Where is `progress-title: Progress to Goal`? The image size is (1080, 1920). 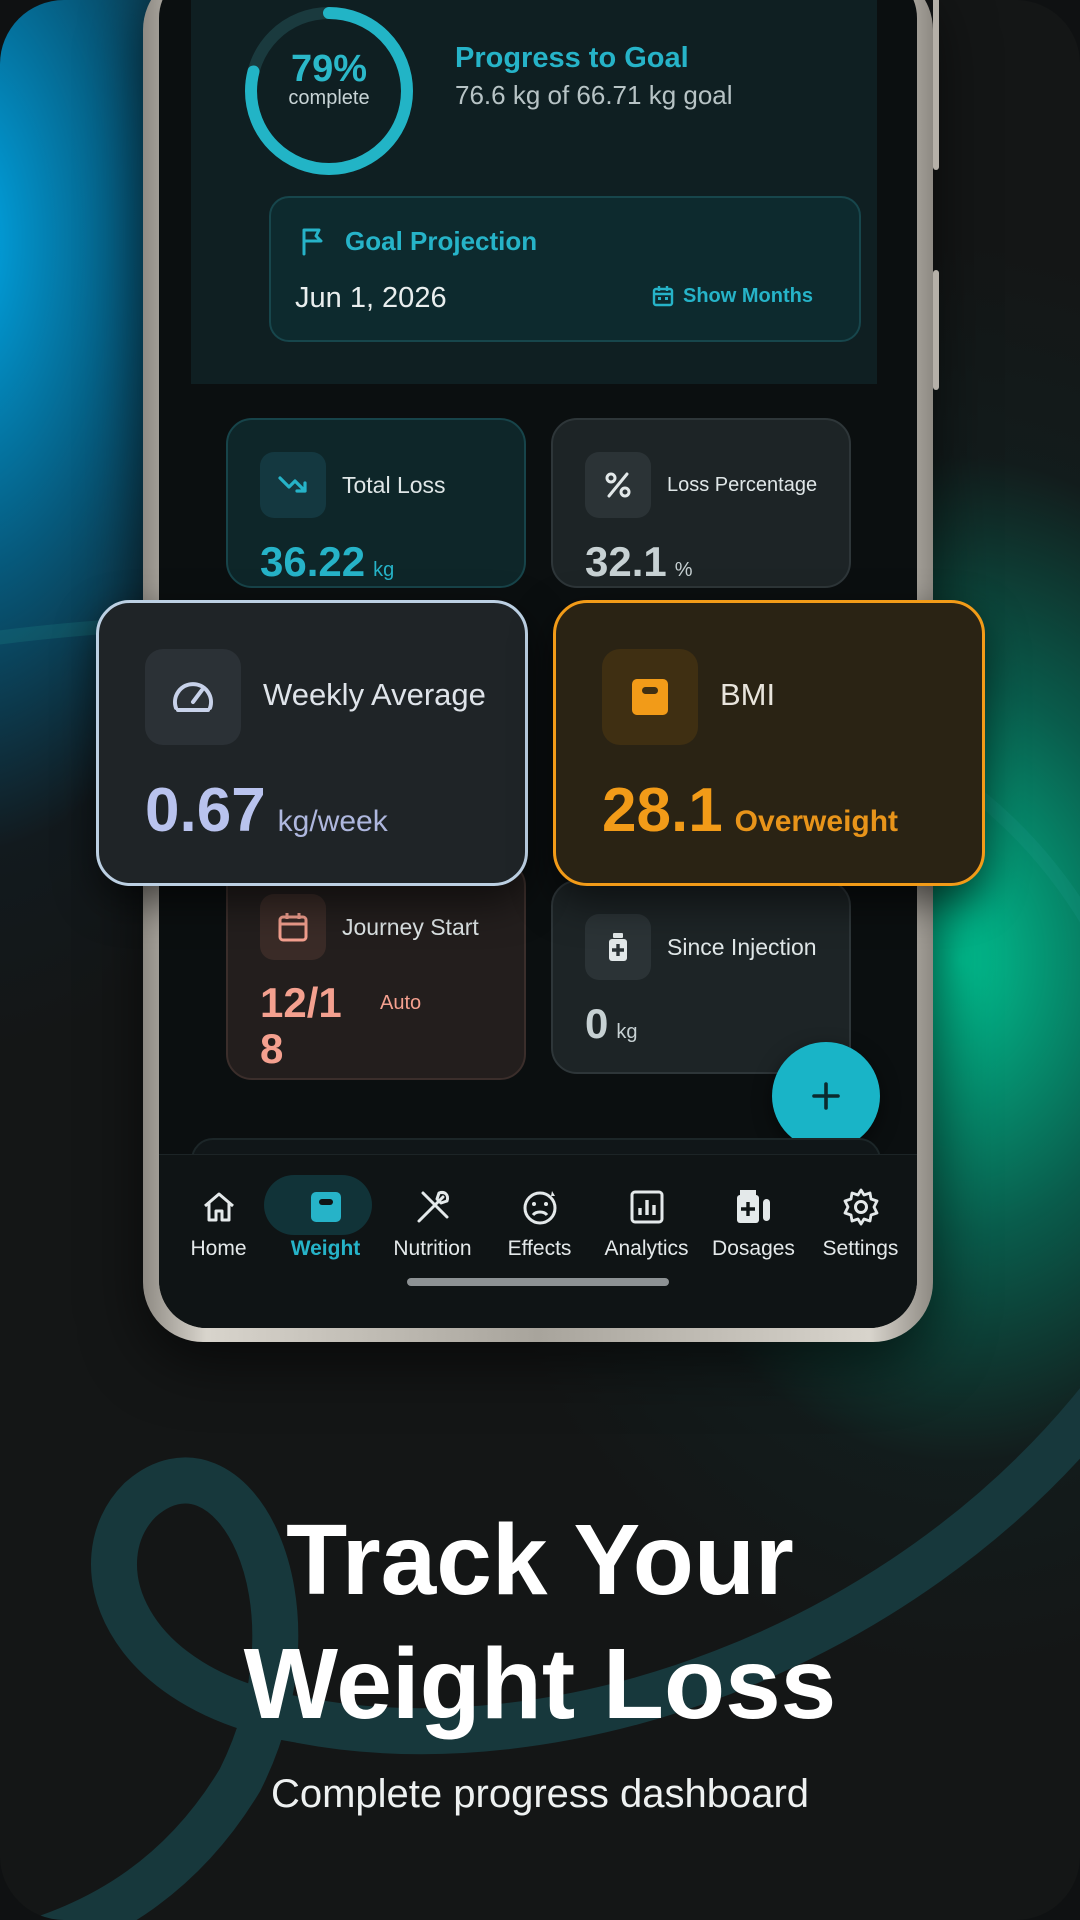
progress-title: Progress to Goal is located at coordinates (572, 58).